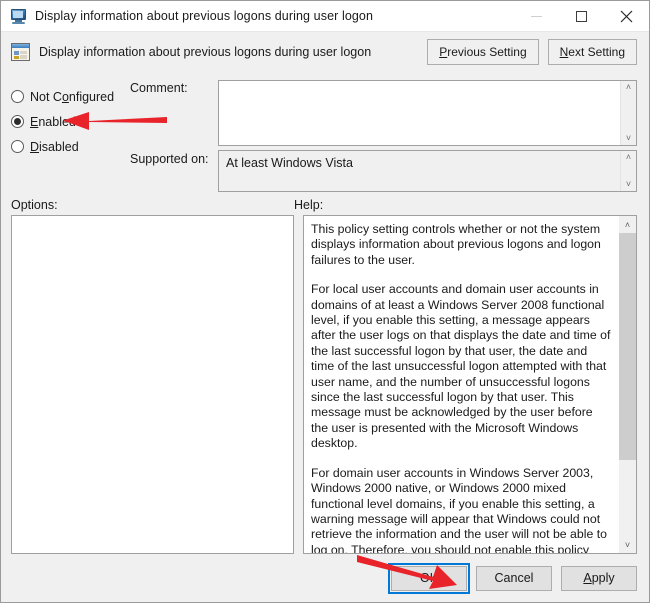 The height and width of the screenshot is (603, 650). I want to click on radio-enabled: Enabled, so click(65, 121).